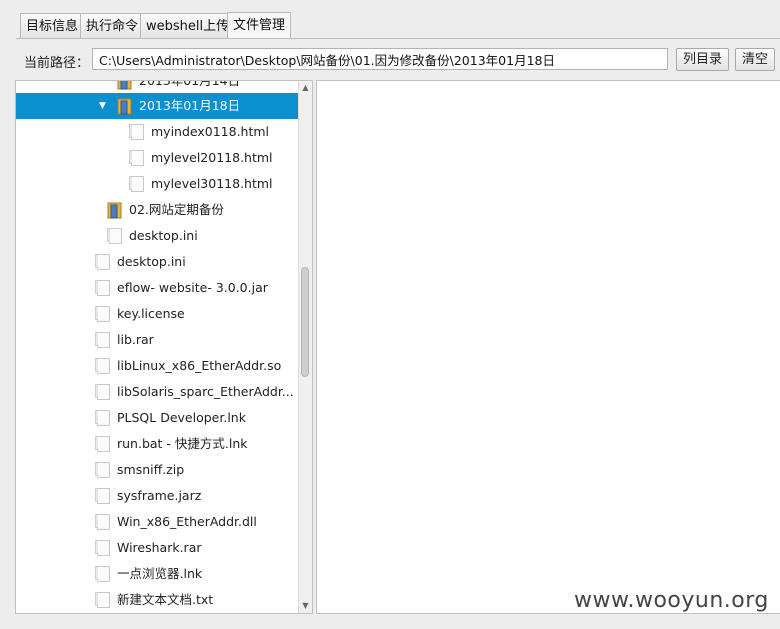  I want to click on tree-item-label: 新建文本文档.txt, so click(165, 599).